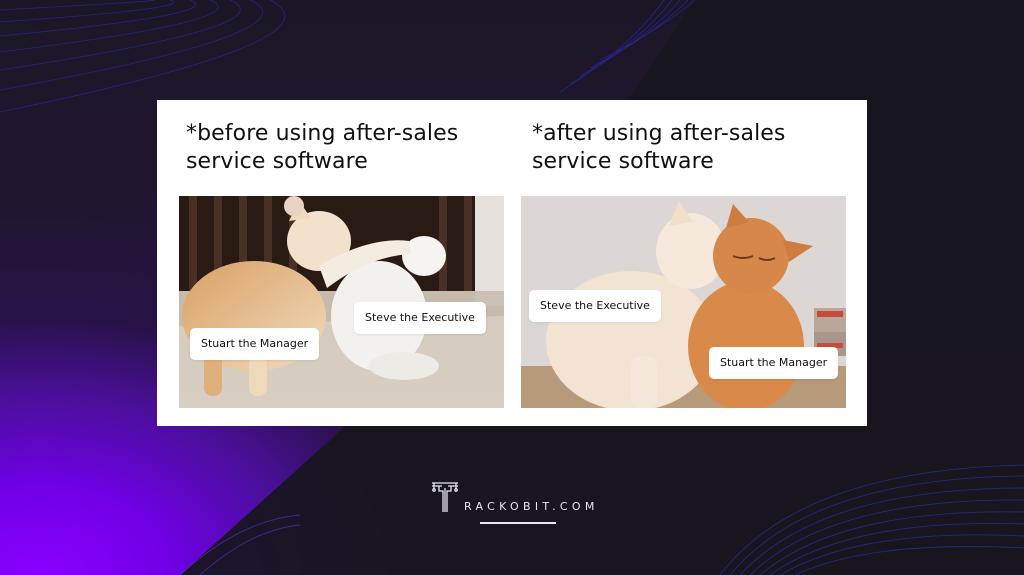 Image resolution: width=1024 pixels, height=575 pixels. What do you see at coordinates (341, 302) in the screenshot?
I see `before-photo-fighting-cats: Stuart the Manager Steve the Executive` at bounding box center [341, 302].